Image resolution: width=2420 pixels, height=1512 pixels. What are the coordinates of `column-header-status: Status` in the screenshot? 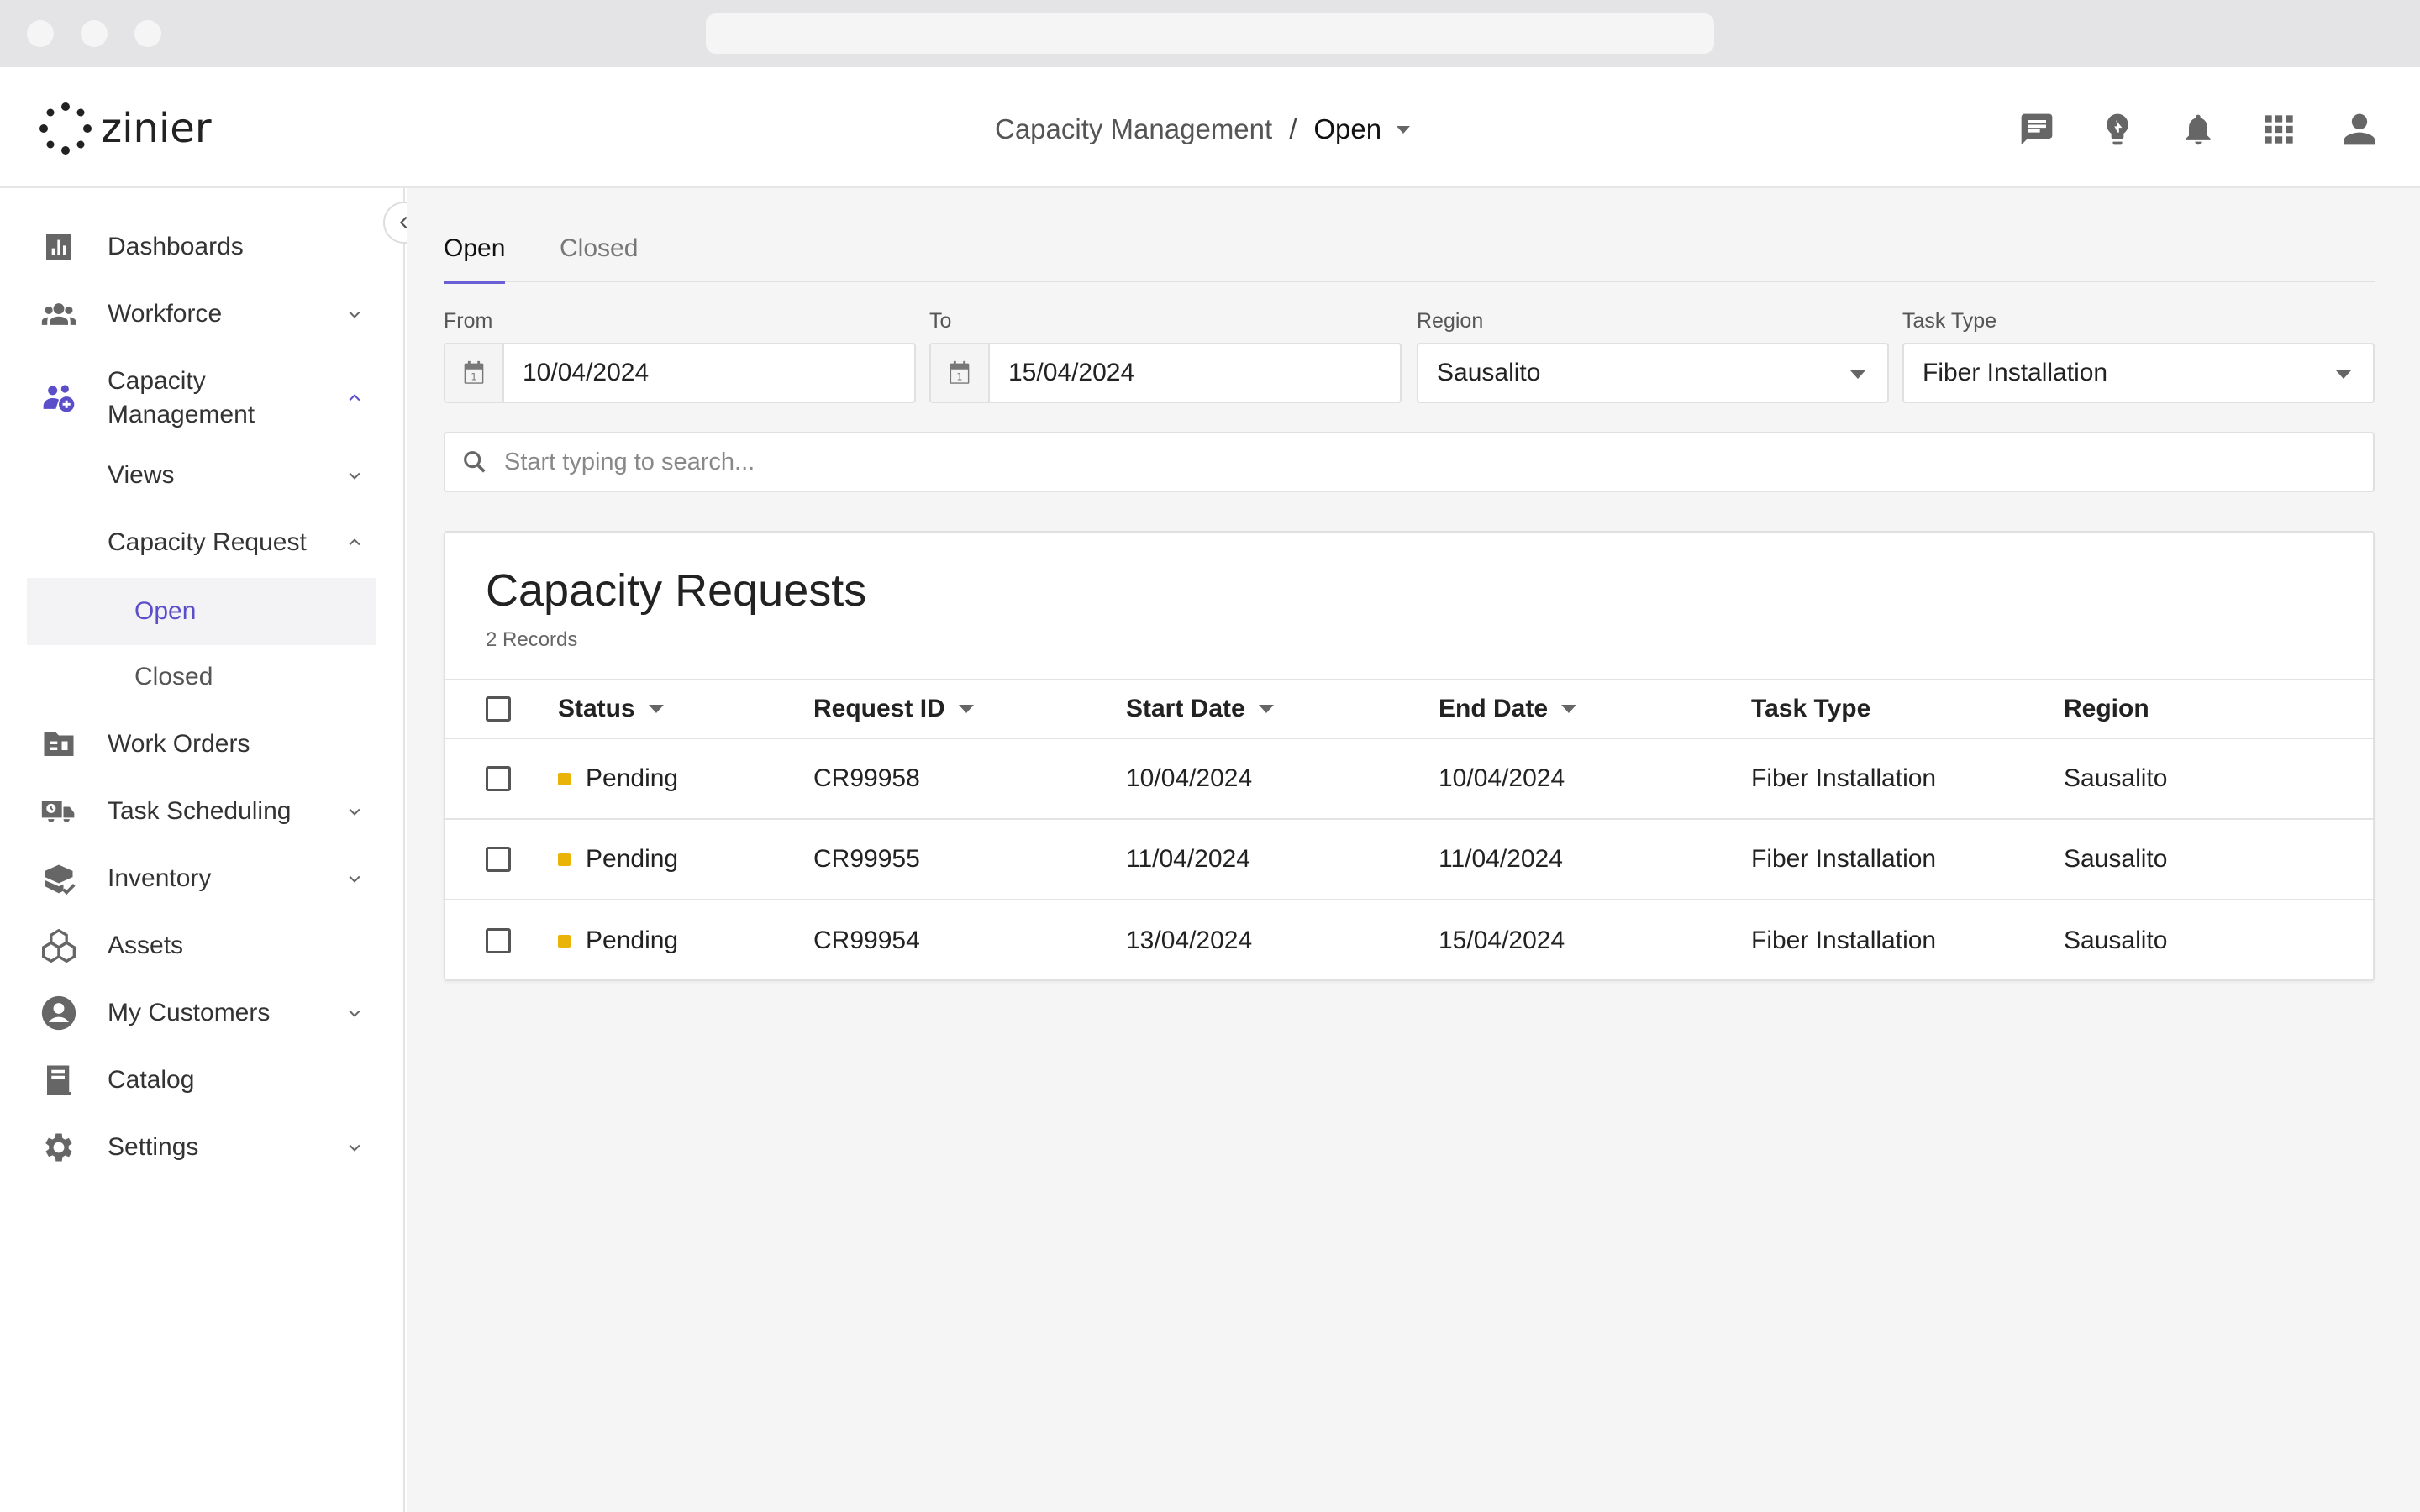 It's located at (611, 709).